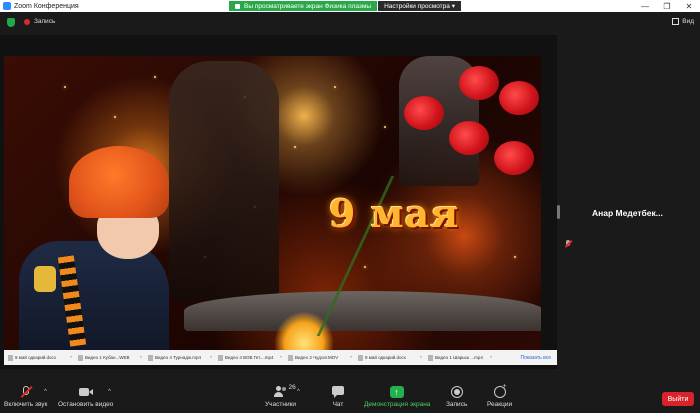  Describe the element at coordinates (535, 358) in the screenshot. I see `show-all-downloads-link: Показать все` at that location.